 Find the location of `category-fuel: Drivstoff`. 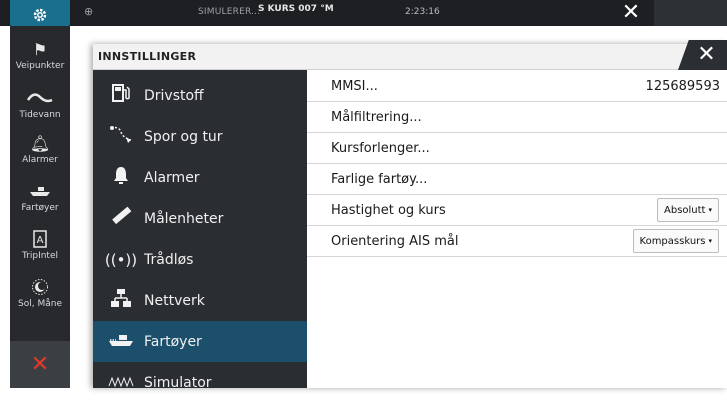

category-fuel: Drivstoff is located at coordinates (200, 95).